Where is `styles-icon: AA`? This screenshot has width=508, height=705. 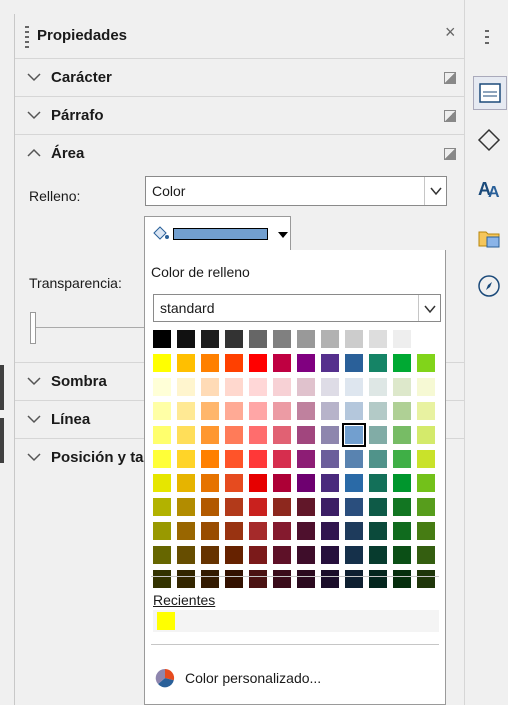 styles-icon: AA is located at coordinates (489, 188).